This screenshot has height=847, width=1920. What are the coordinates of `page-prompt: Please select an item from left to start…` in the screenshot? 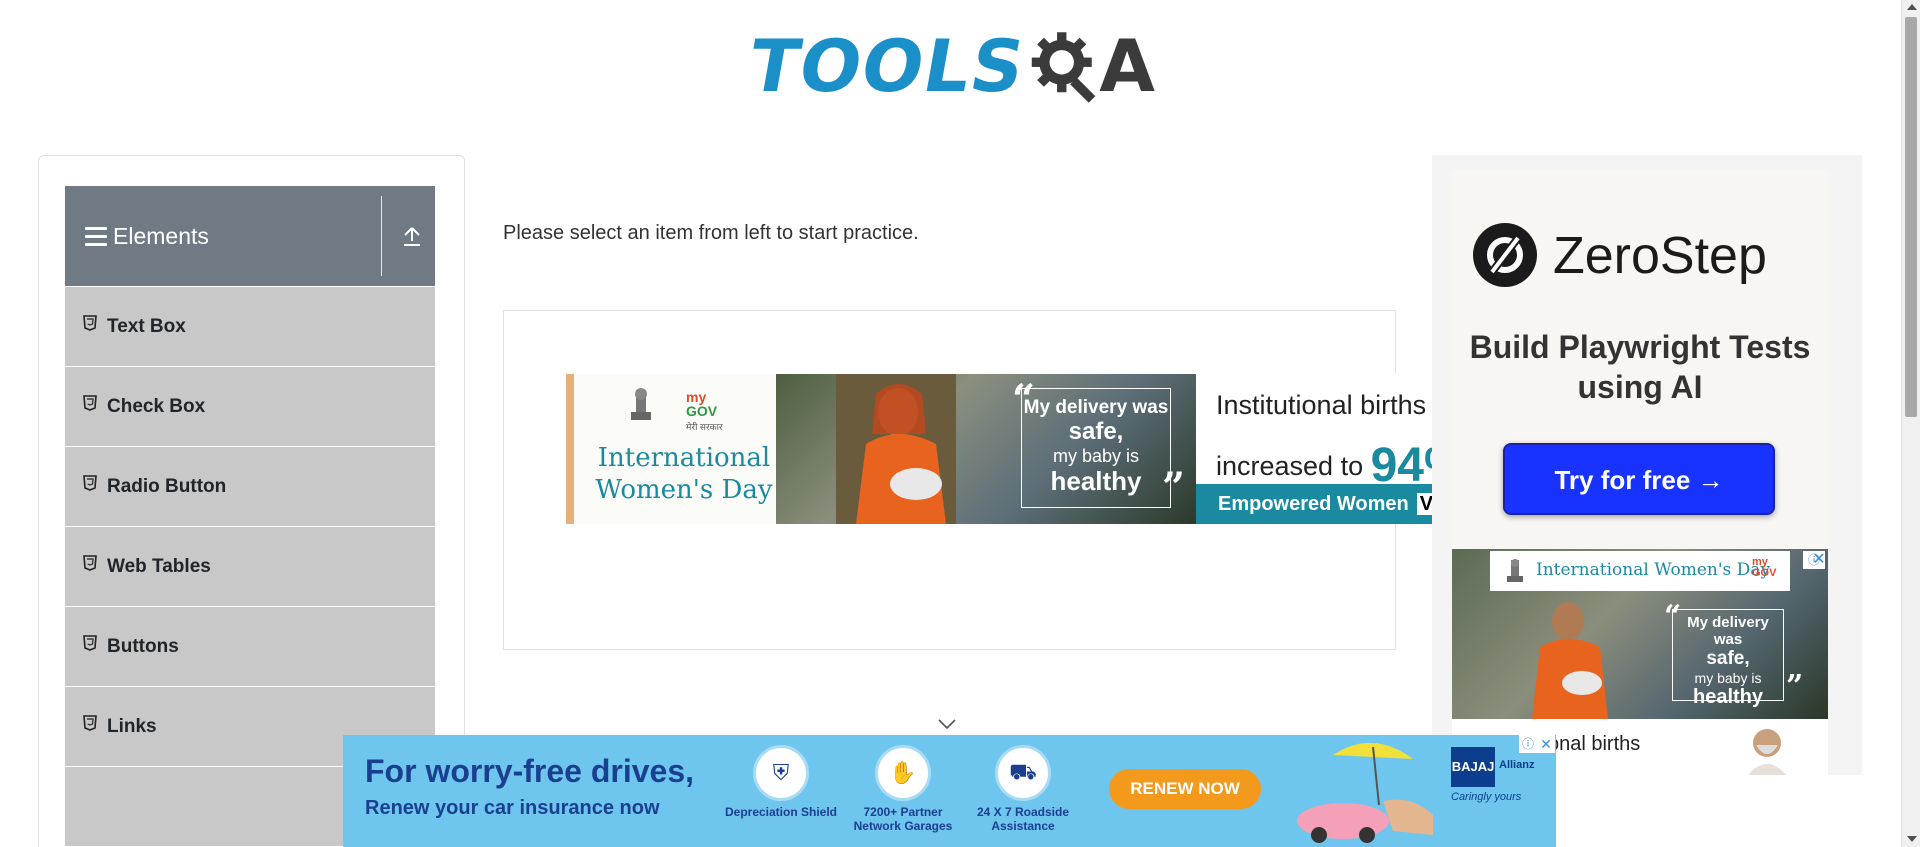 It's located at (711, 233).